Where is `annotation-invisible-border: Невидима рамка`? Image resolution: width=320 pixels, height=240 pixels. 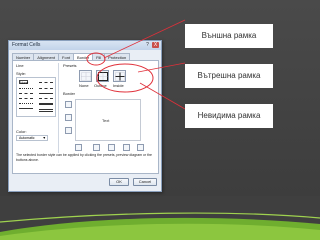
annotation-invisible-border: Невидима рамка is located at coordinates (229, 116).